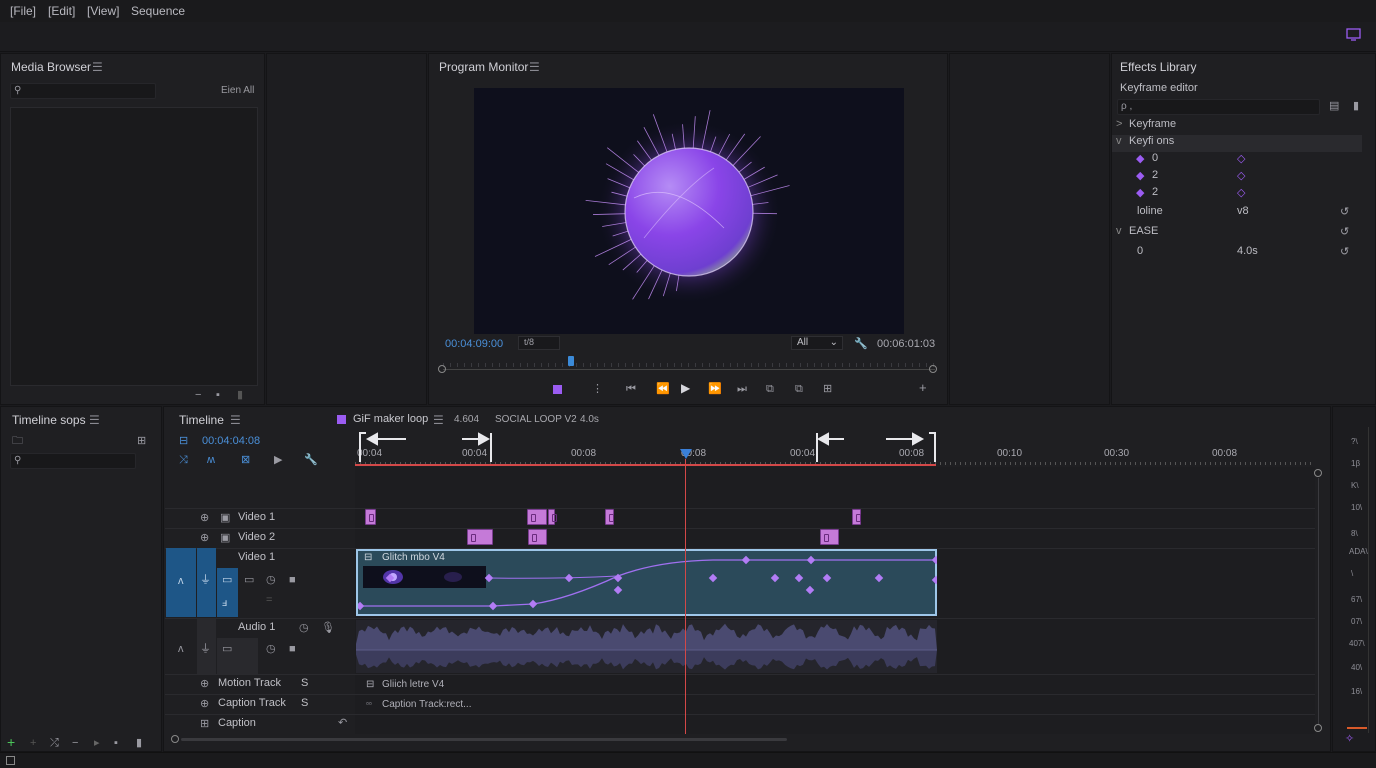 The height and width of the screenshot is (768, 1376). What do you see at coordinates (54, 743) in the screenshot?
I see `shuffle-icon: ⤮` at bounding box center [54, 743].